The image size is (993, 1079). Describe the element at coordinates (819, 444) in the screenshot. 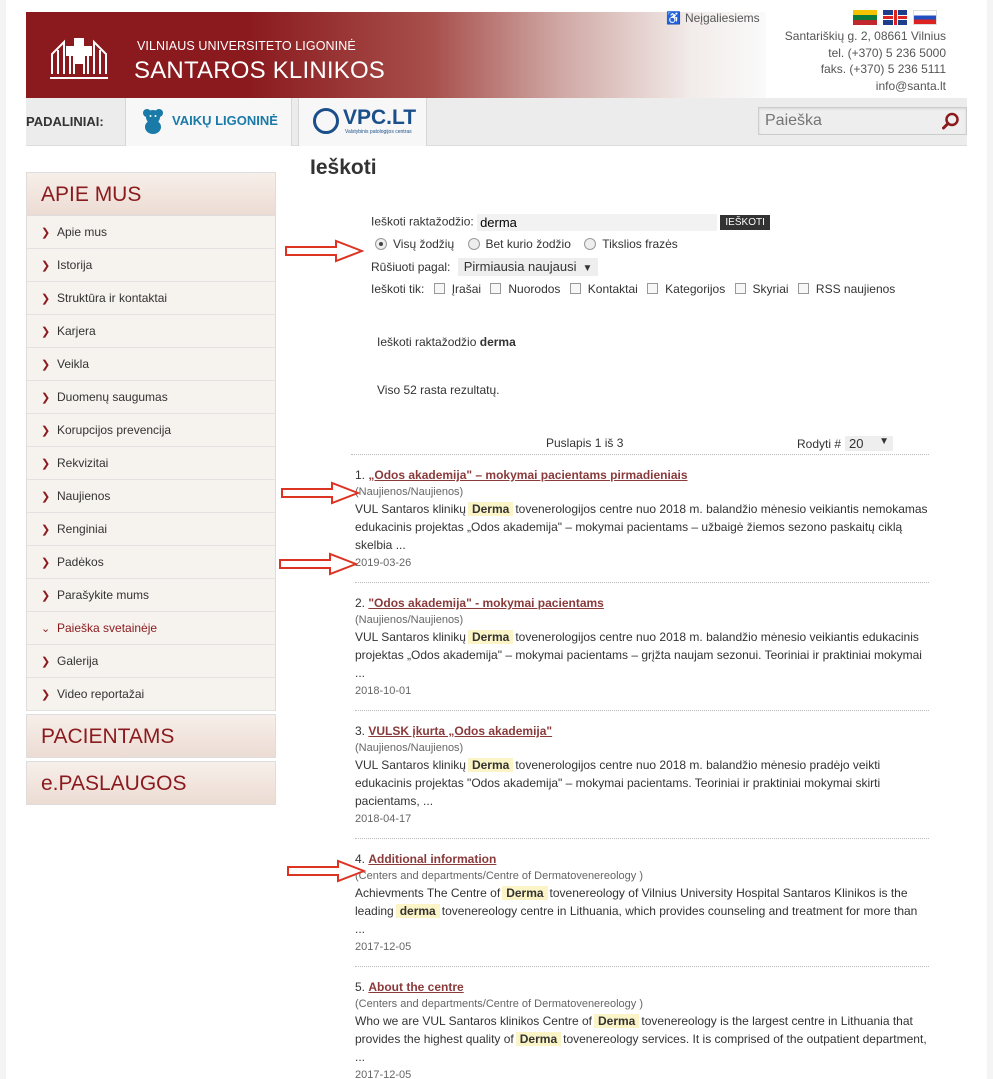

I see `page-size-label: Rodyti #` at that location.